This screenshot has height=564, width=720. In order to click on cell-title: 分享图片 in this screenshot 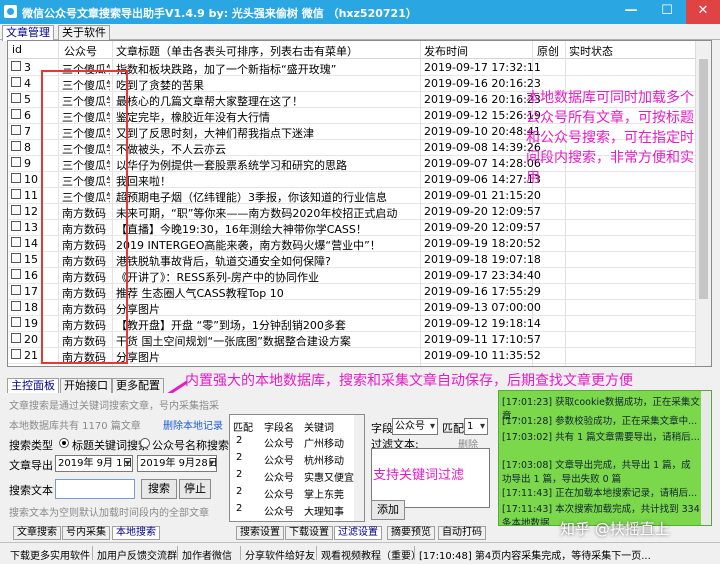, I will do `click(138, 357)`.